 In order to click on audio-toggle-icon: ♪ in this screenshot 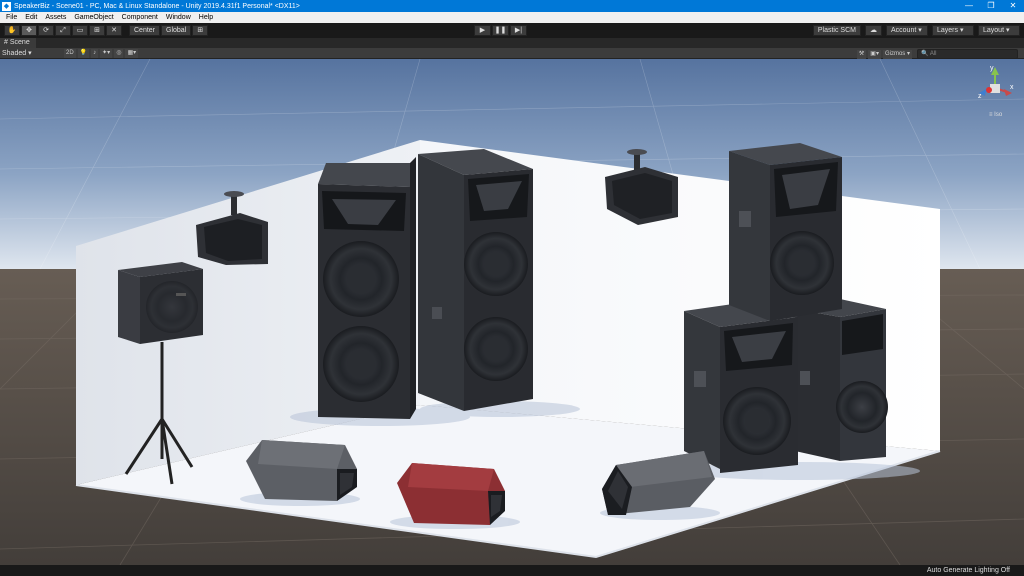, I will do `click(95, 53)`.